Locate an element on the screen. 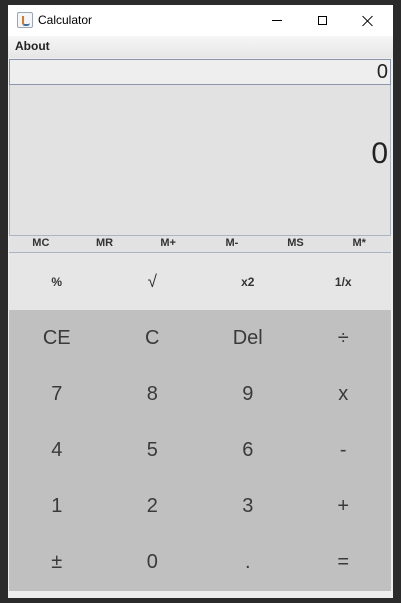  multiply-button: x is located at coordinates (344, 394).